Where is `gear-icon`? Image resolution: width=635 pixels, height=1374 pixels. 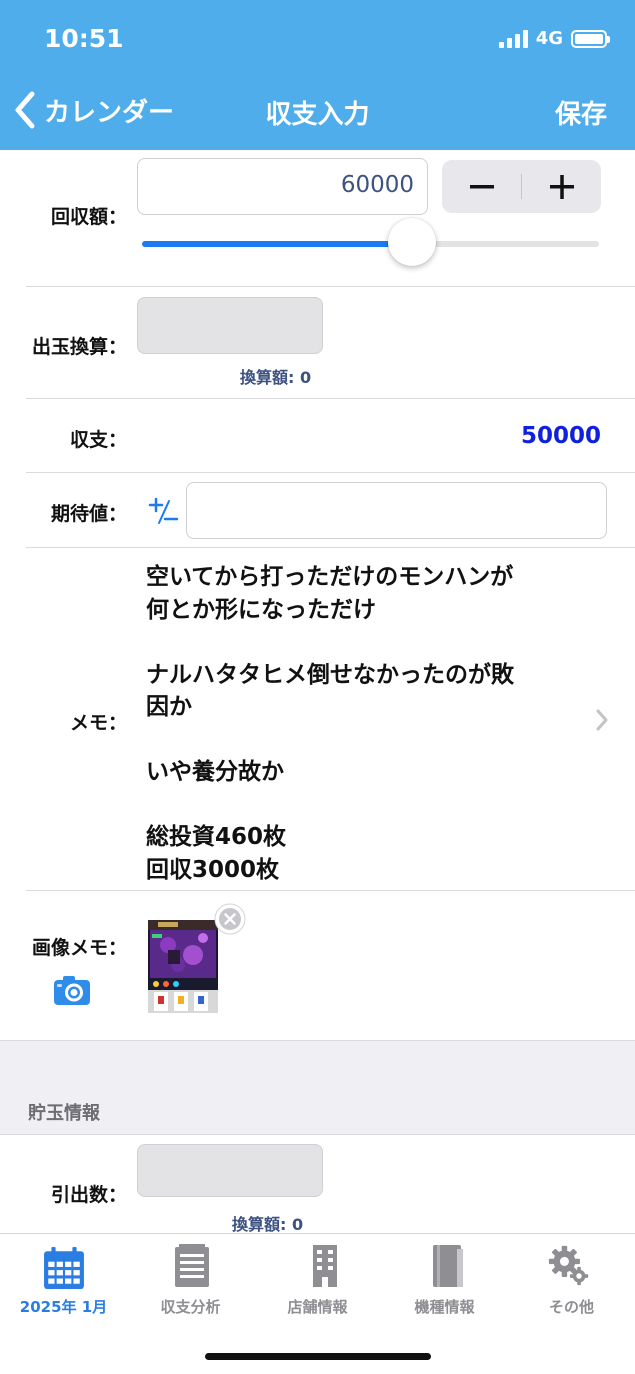 gear-icon is located at coordinates (568, 1265).